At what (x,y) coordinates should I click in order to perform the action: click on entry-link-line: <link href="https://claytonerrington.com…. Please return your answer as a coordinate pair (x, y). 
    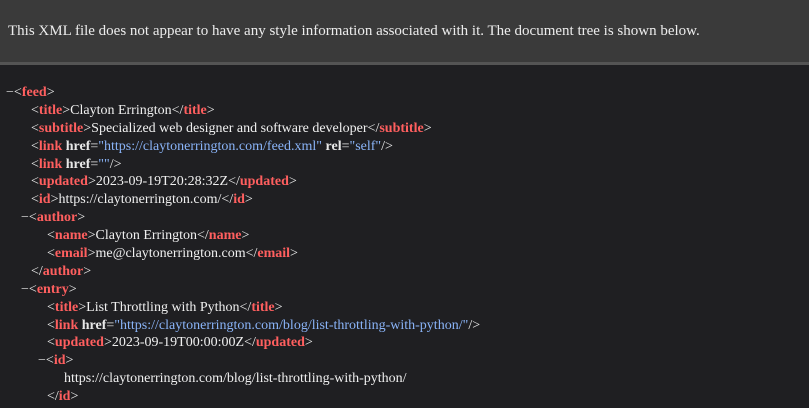
    Looking at the image, I should click on (264, 325).